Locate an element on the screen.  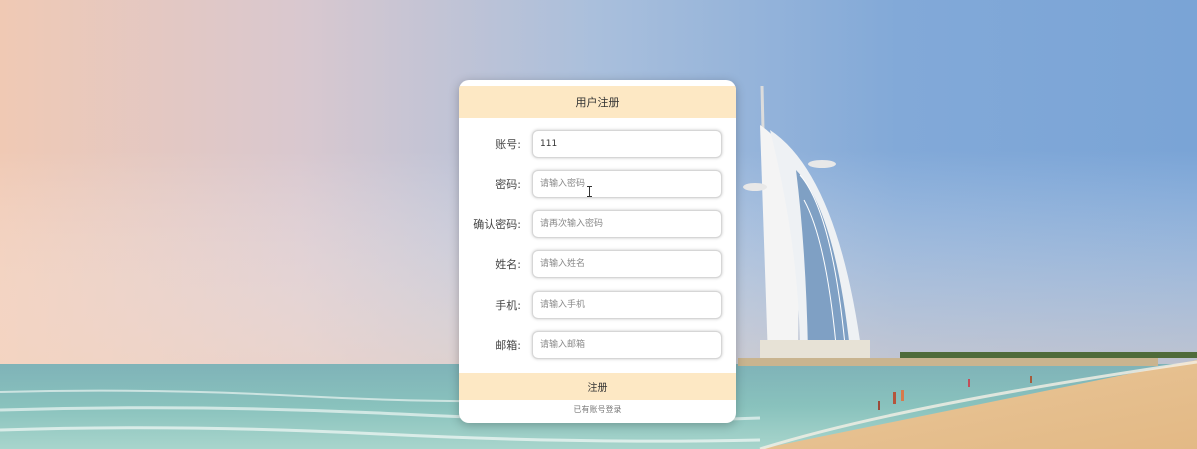
name-input is located at coordinates (627, 264).